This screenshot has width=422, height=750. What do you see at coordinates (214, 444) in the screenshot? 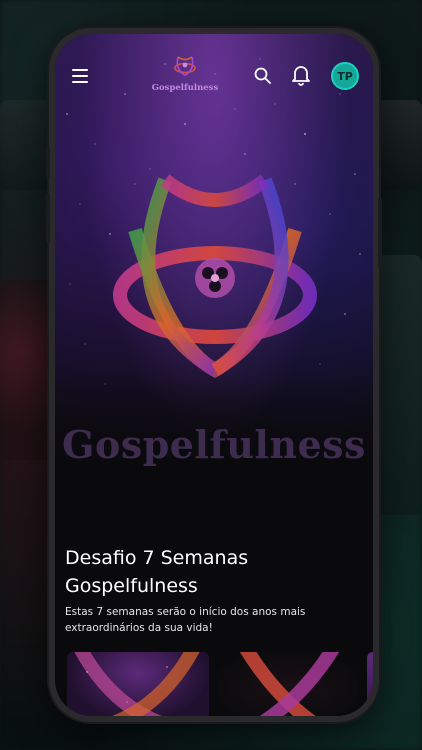
I see `hero-title: Gospelfulness` at bounding box center [214, 444].